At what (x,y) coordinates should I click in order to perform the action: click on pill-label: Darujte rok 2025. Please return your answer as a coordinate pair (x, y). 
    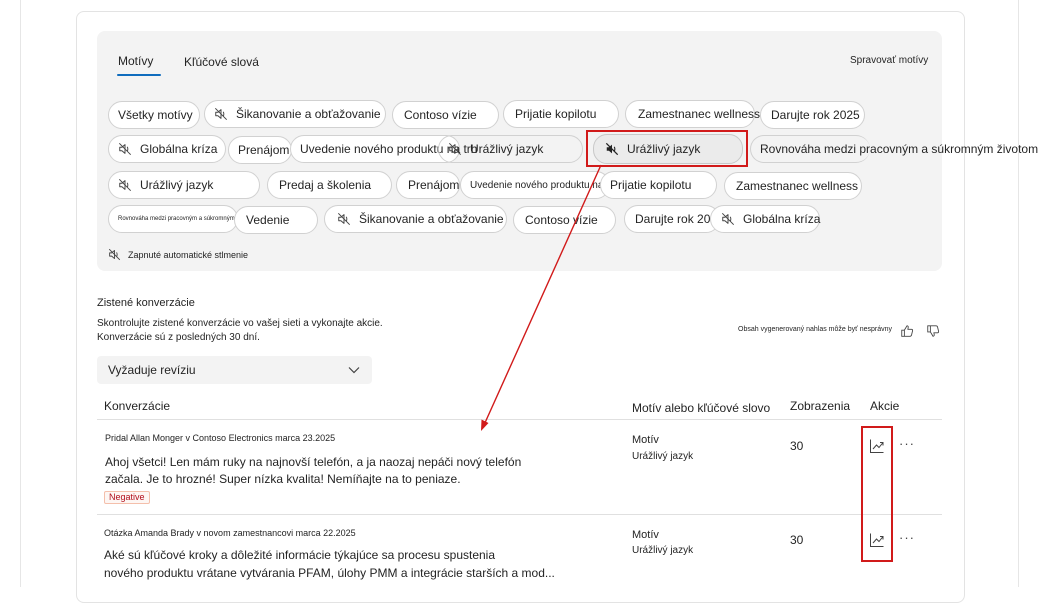
    Looking at the image, I should click on (815, 115).